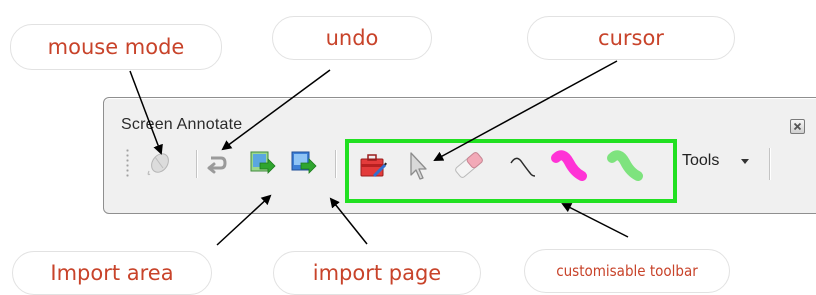  What do you see at coordinates (244, 220) in the screenshot?
I see `arrow-import-area` at bounding box center [244, 220].